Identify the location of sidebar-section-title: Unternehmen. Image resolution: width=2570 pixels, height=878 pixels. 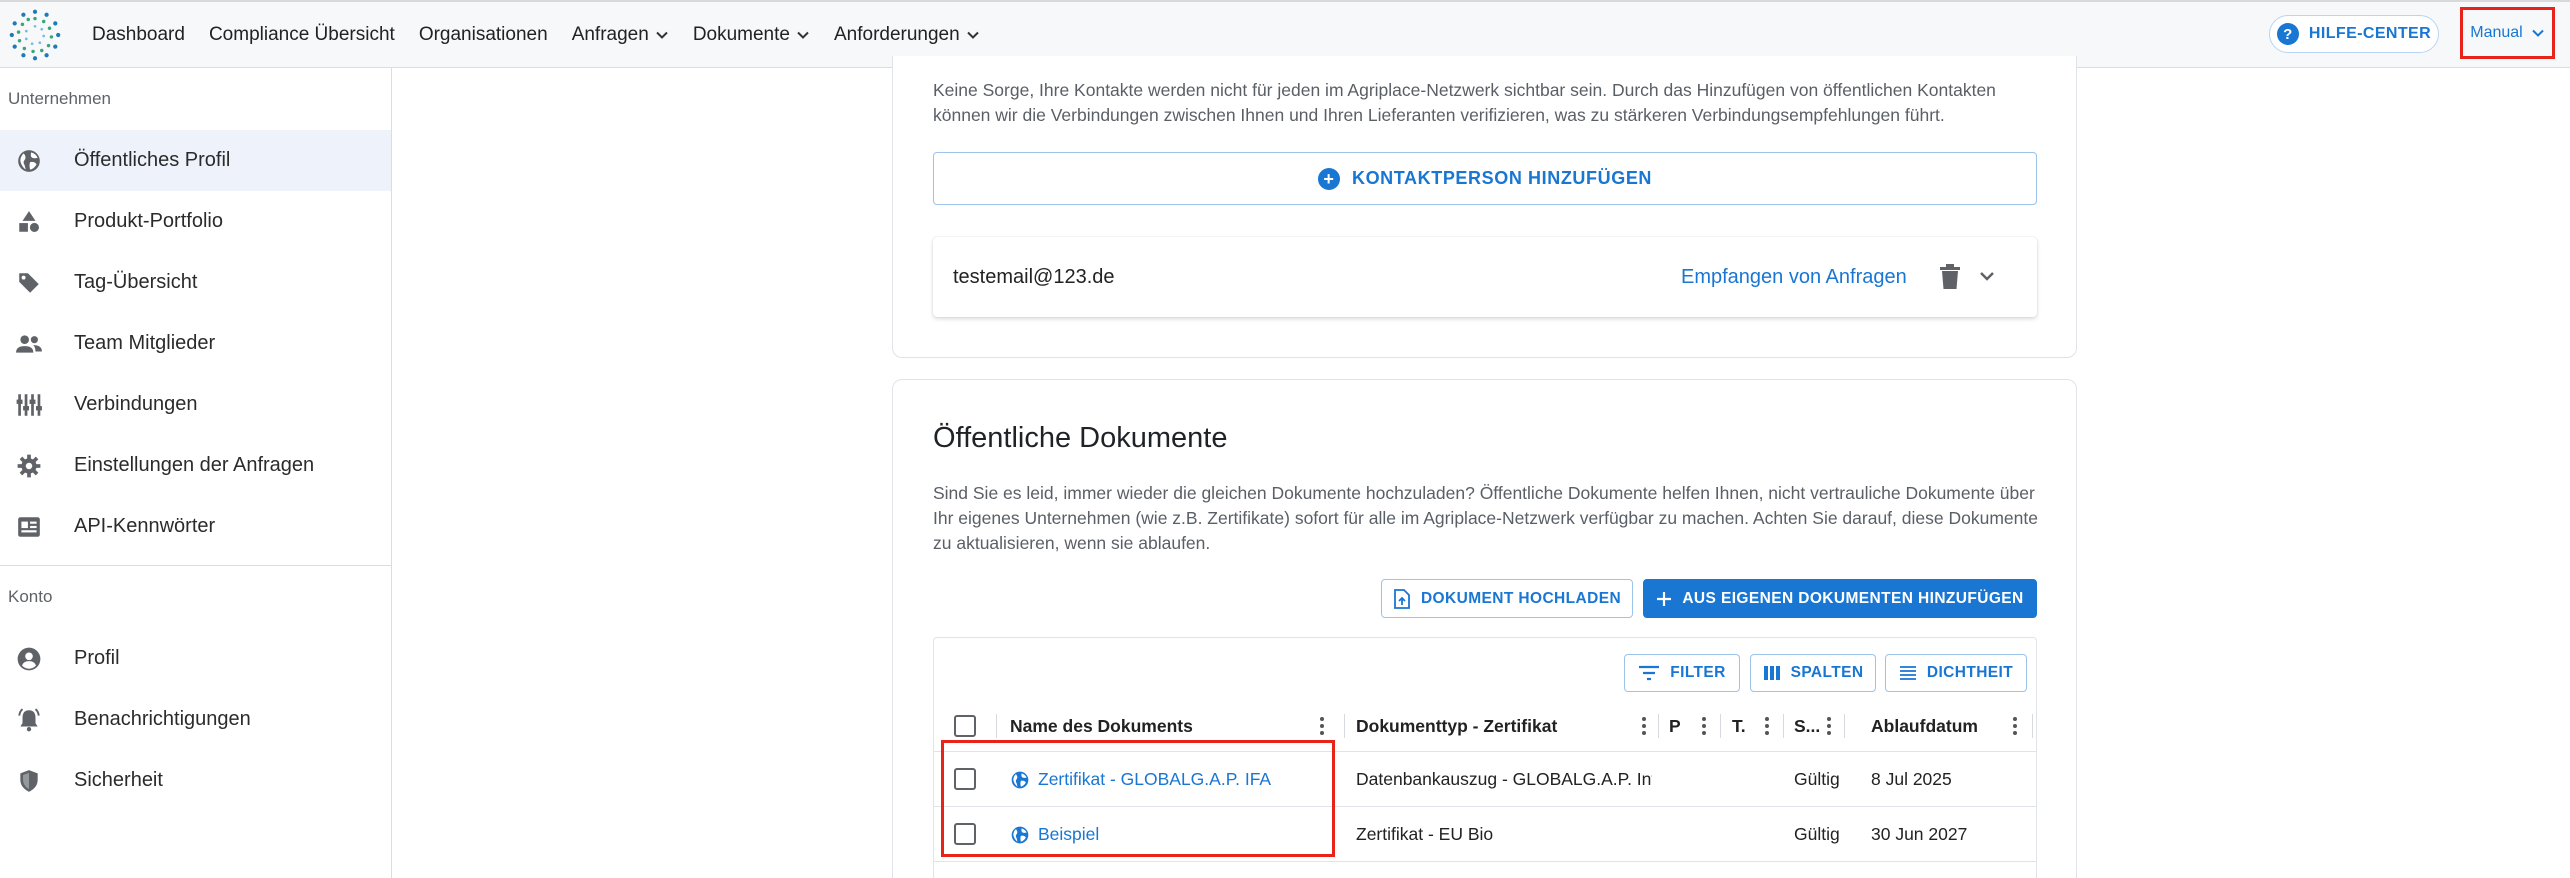
(60, 98).